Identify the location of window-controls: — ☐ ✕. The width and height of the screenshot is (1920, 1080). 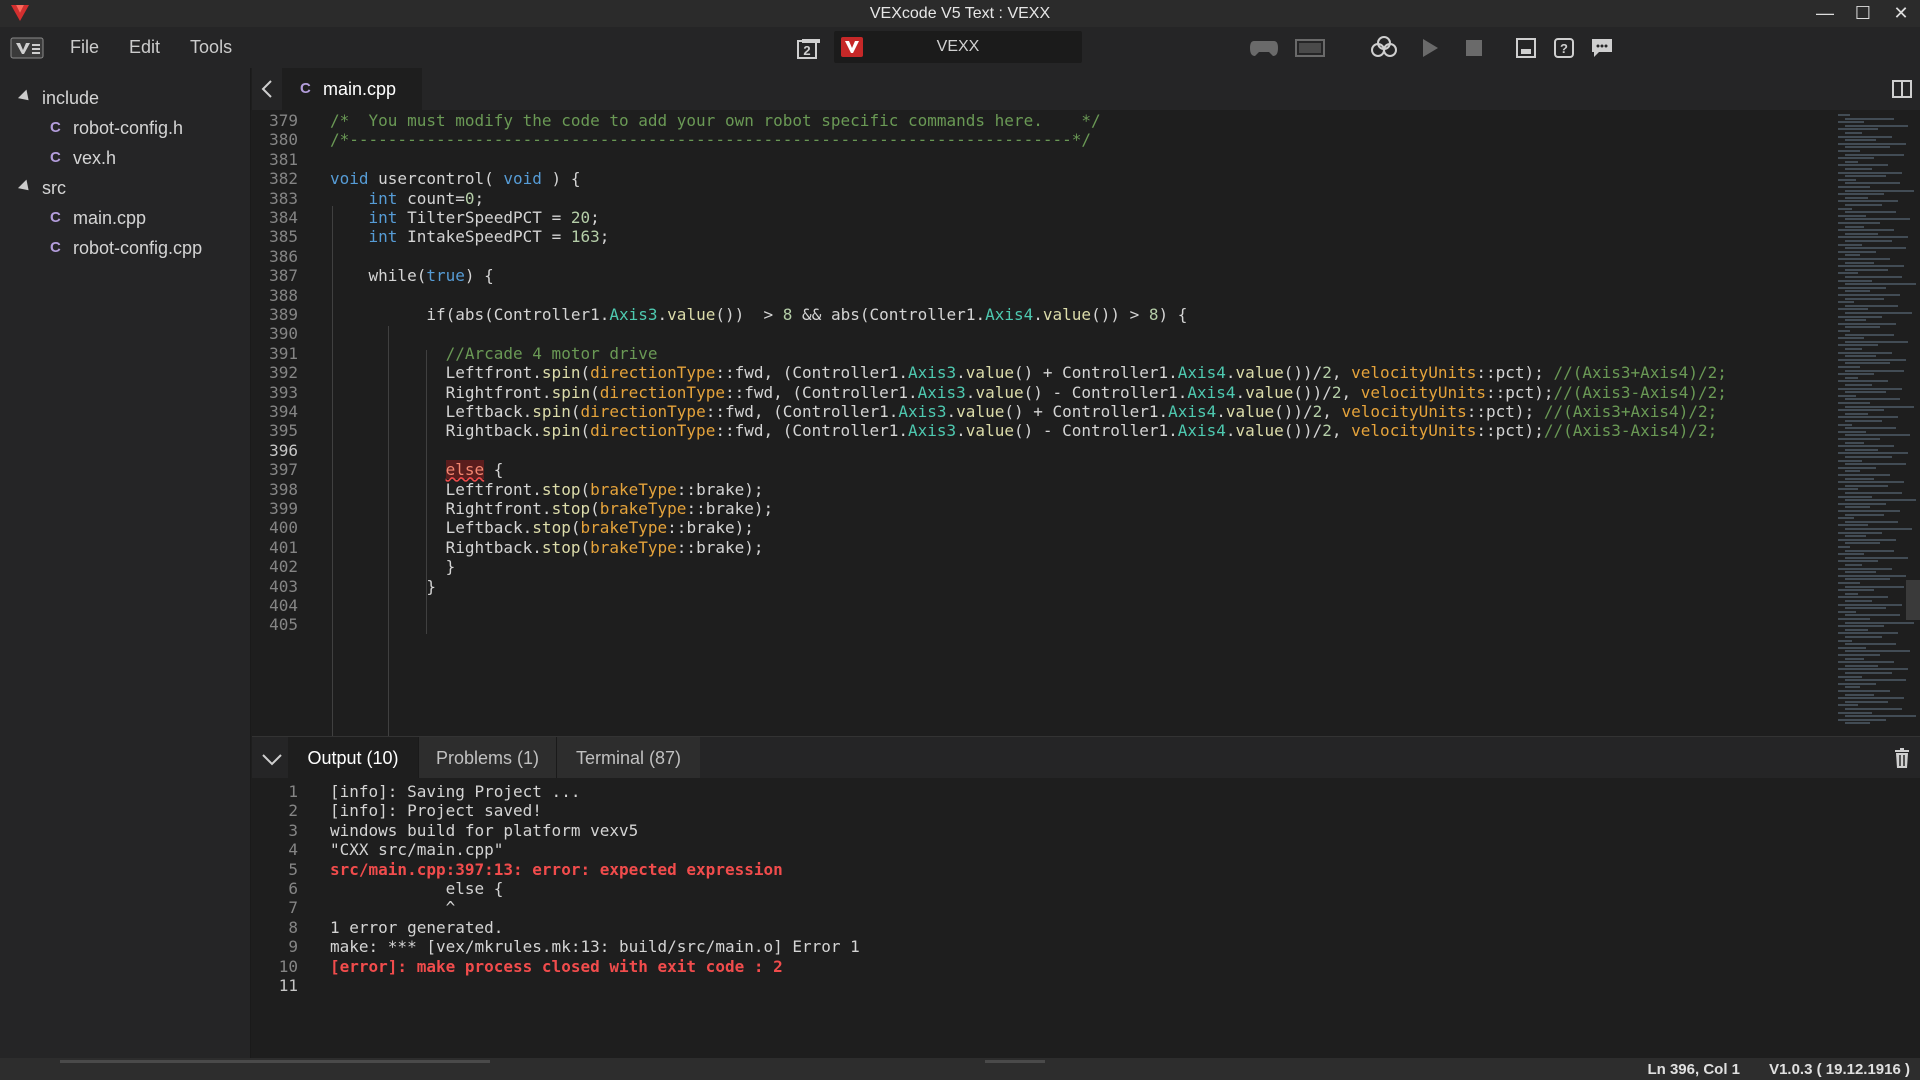
(1863, 13).